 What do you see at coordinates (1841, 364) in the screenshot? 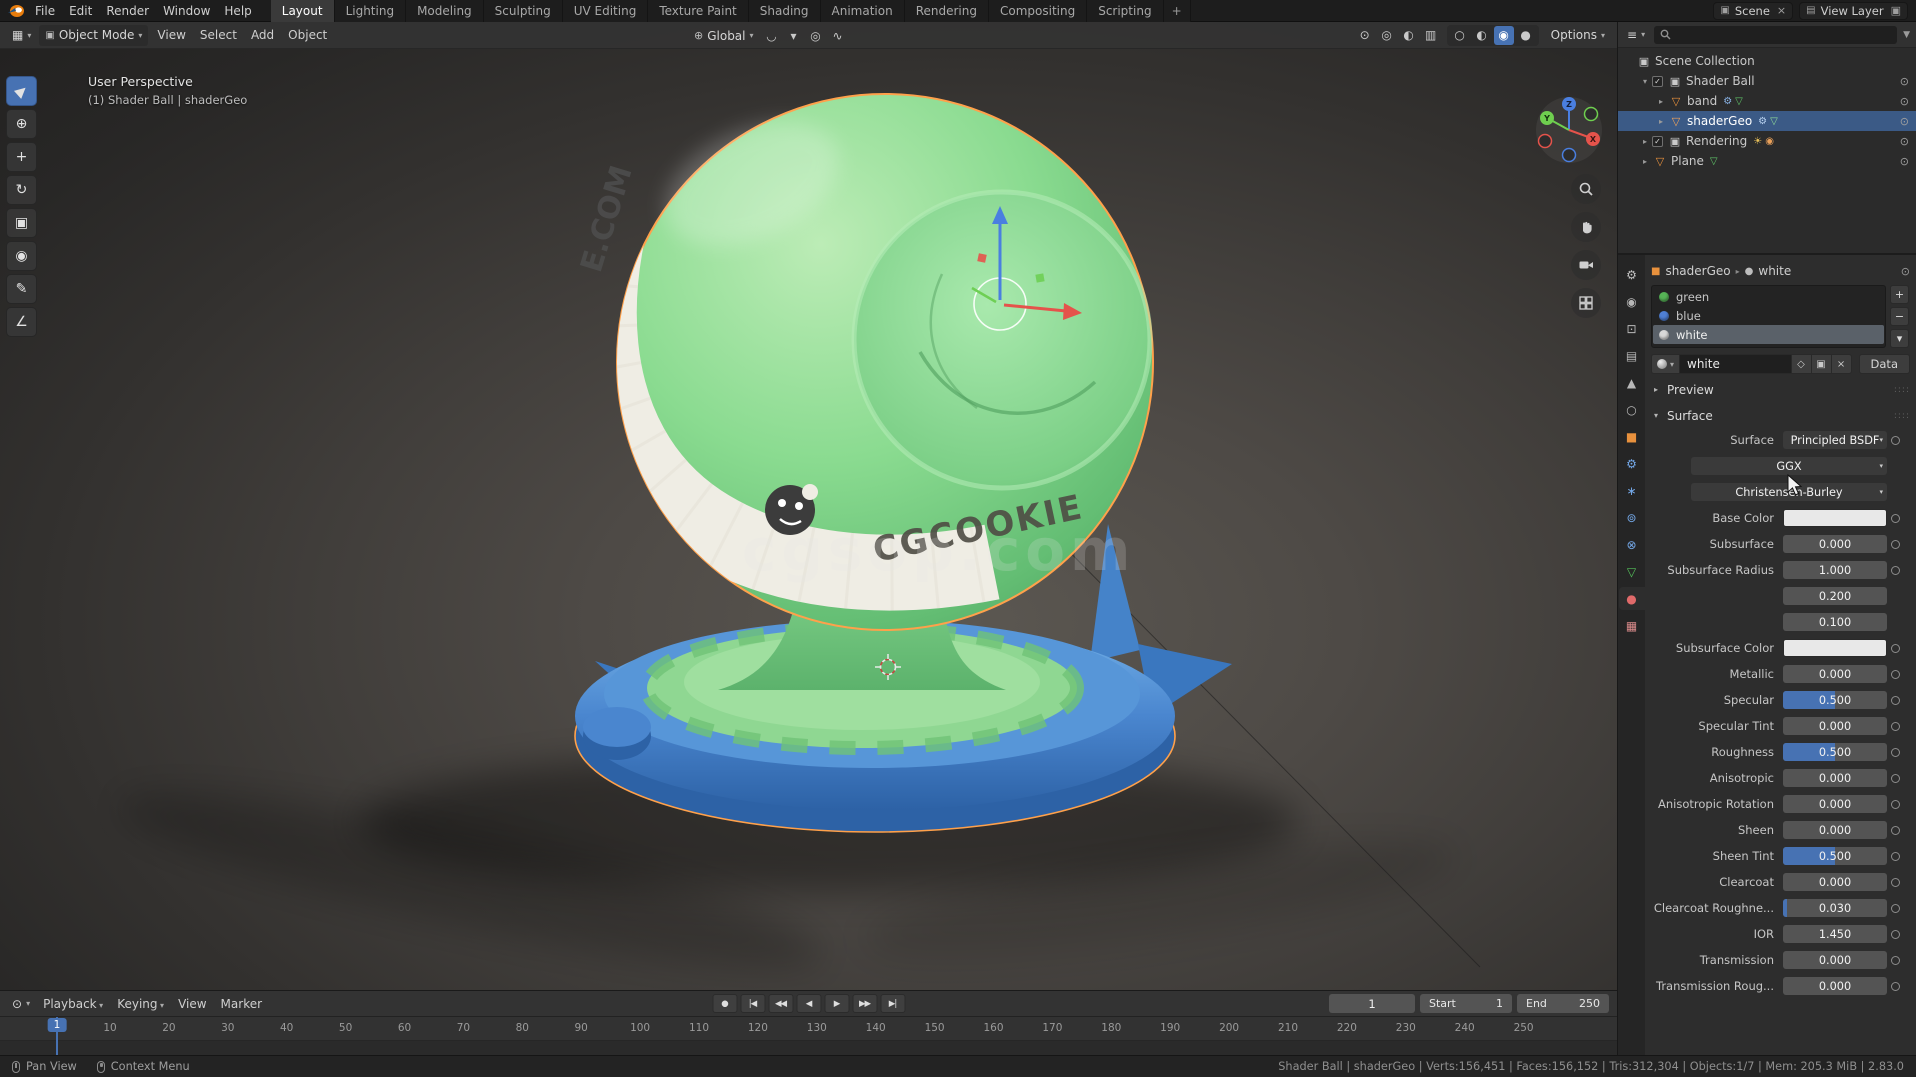
I see `unlink-material-button: ×` at bounding box center [1841, 364].